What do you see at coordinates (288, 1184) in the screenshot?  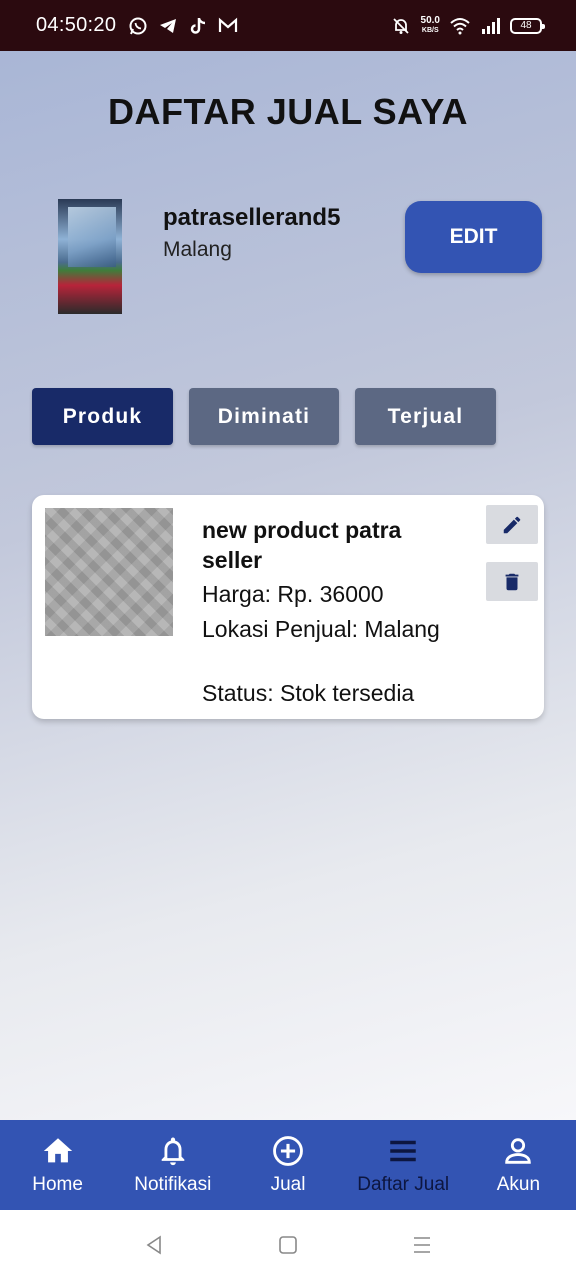 I see `nav-jual-label: Jual` at bounding box center [288, 1184].